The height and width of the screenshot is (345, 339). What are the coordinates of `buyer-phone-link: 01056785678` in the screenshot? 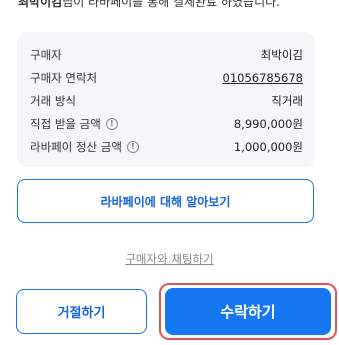 It's located at (263, 78).